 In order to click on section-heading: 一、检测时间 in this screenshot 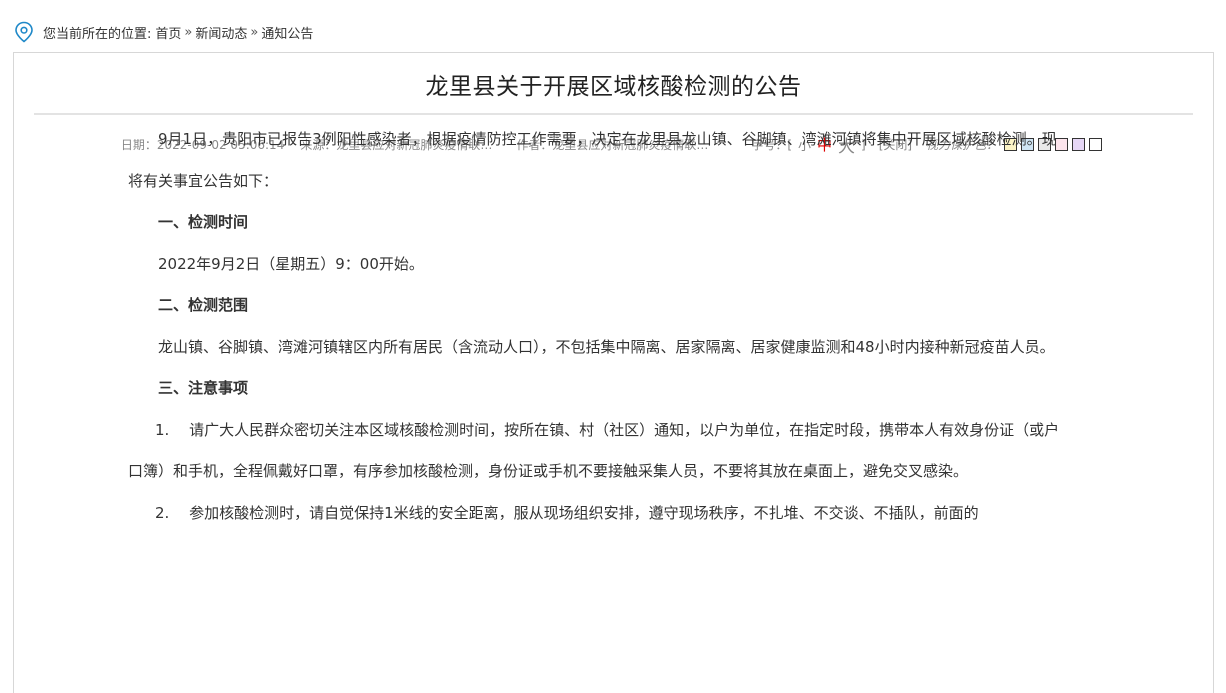, I will do `click(203, 222)`.